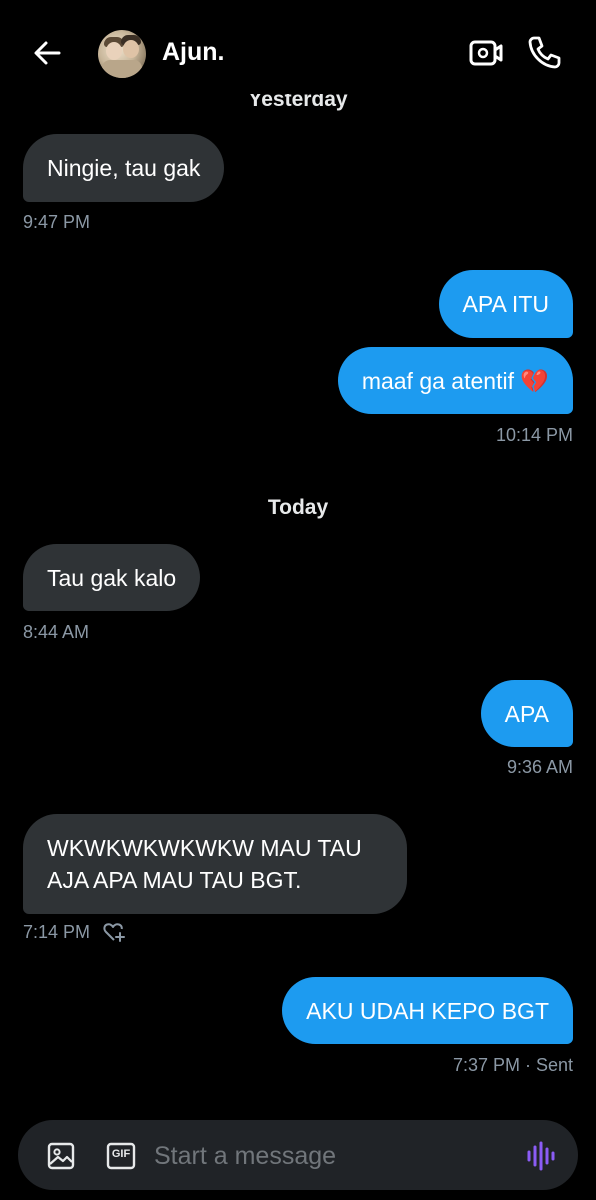  I want to click on voice-waveform-icon, so click(541, 1156).